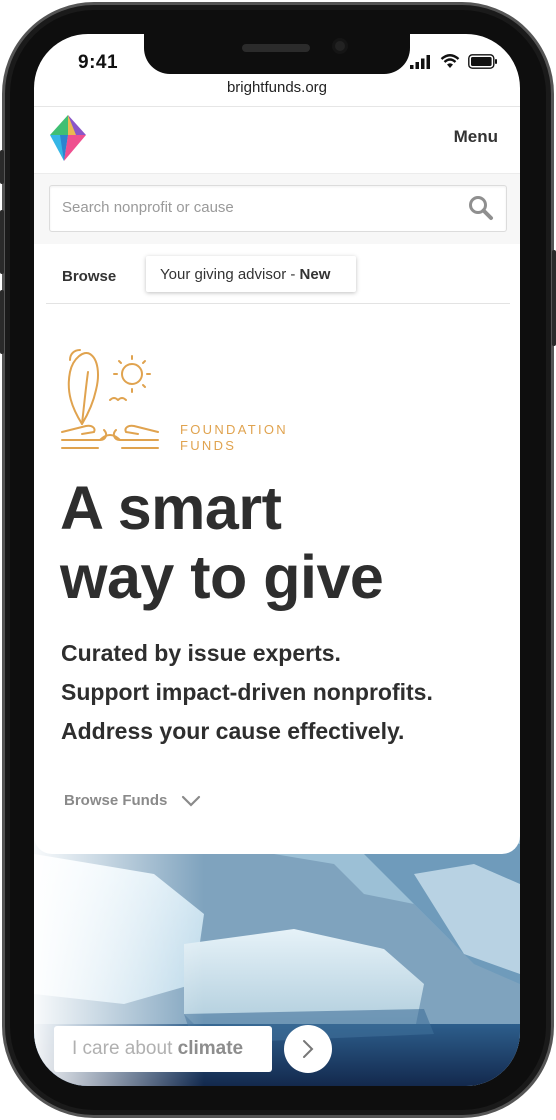 Image resolution: width=556 pixels, height=1120 pixels. I want to click on power-button, so click(554, 298).